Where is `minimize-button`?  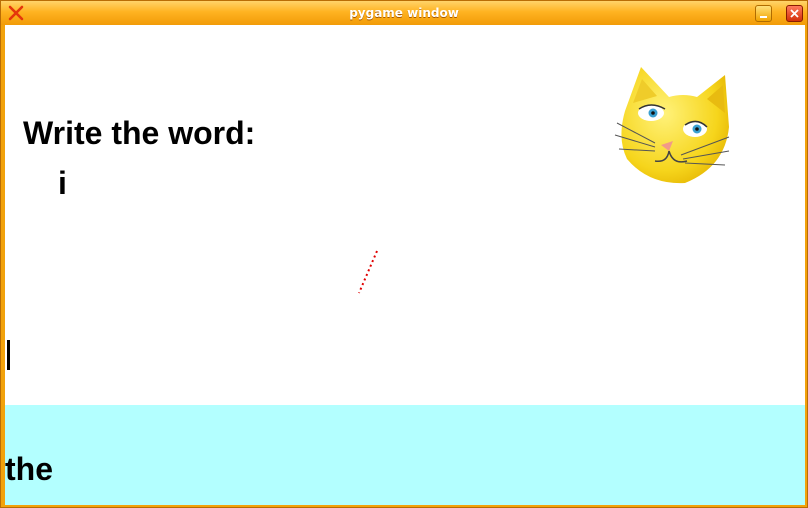
minimize-button is located at coordinates (763, 13).